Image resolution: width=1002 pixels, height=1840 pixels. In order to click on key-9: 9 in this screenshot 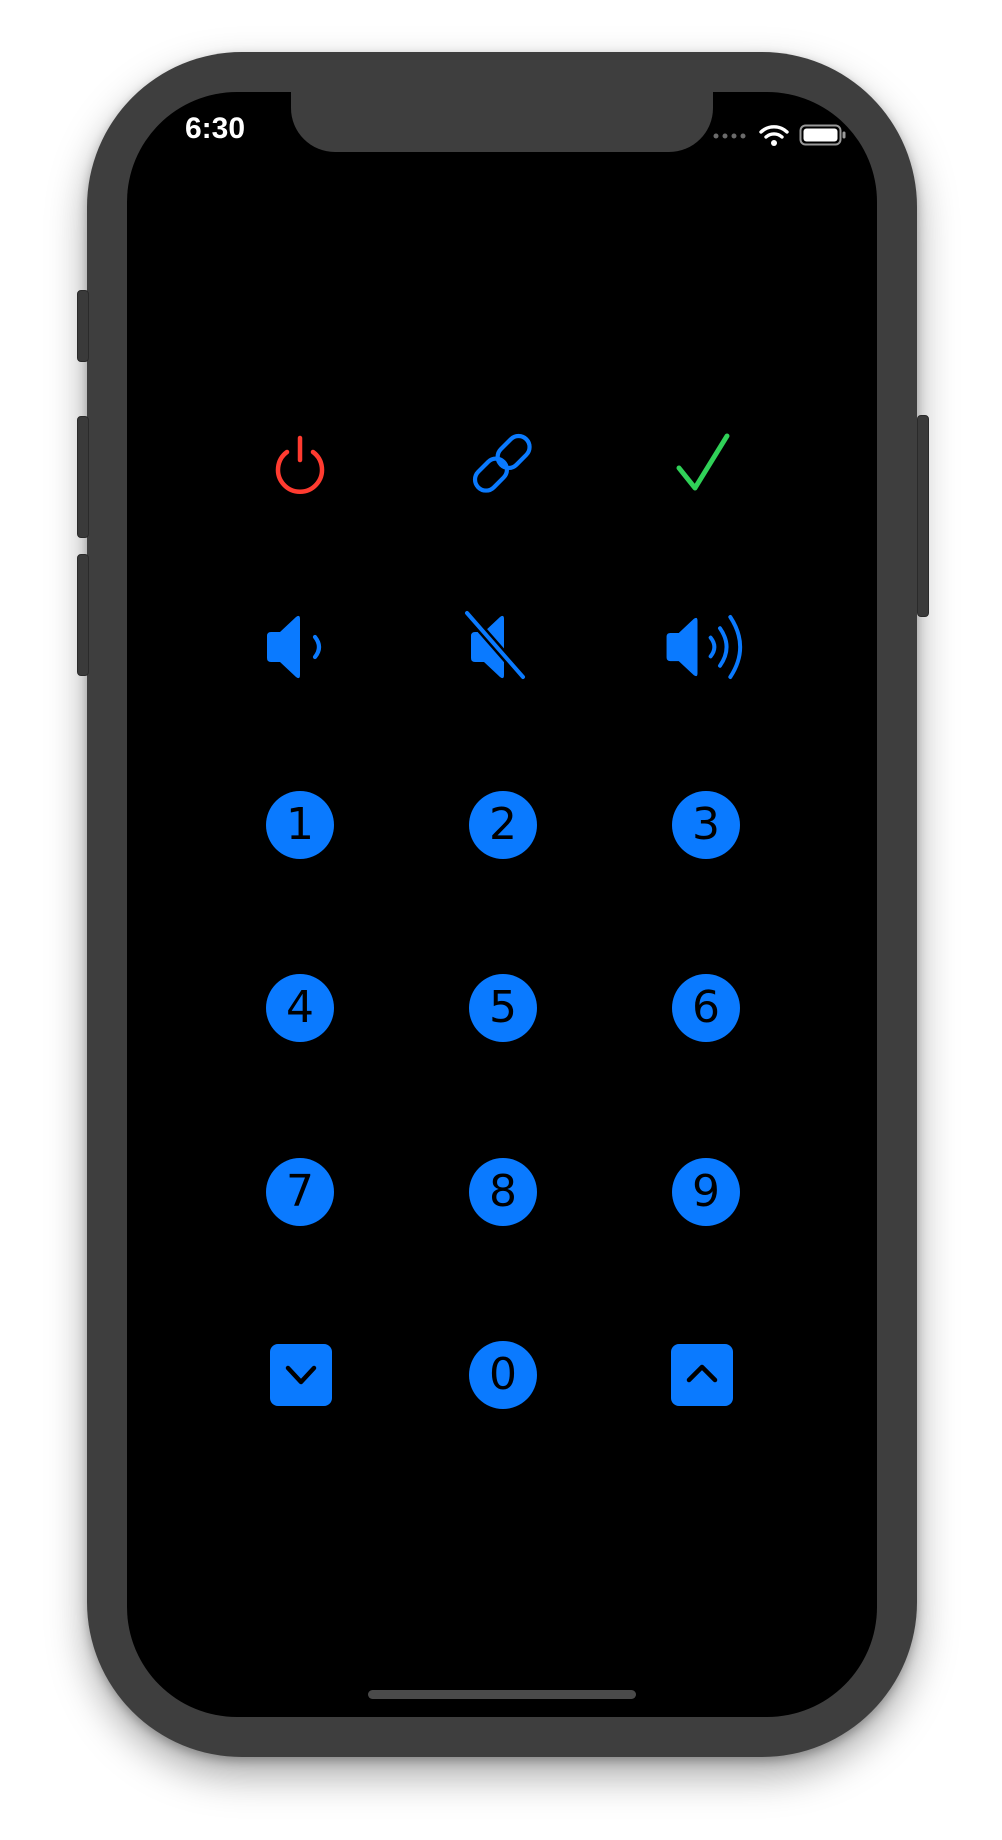, I will do `click(706, 1192)`.